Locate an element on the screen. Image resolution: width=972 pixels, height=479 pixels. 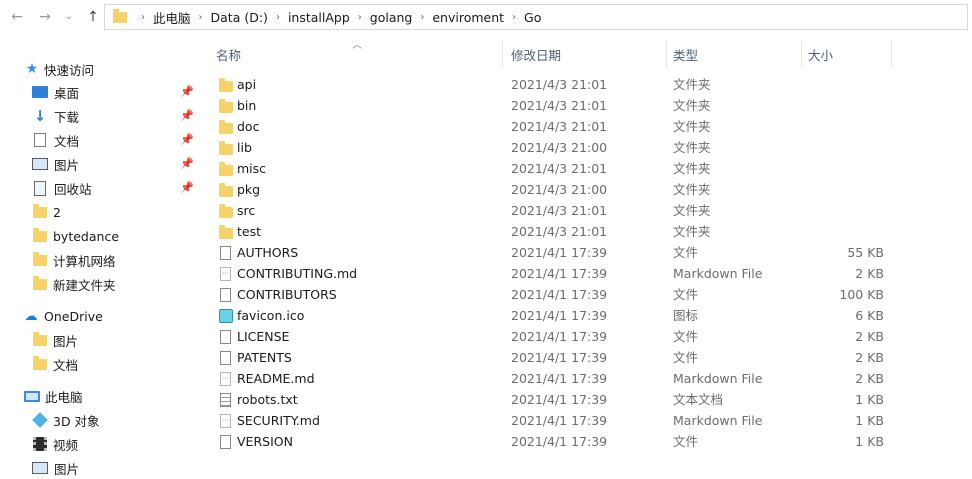
film-icon is located at coordinates (40, 444).